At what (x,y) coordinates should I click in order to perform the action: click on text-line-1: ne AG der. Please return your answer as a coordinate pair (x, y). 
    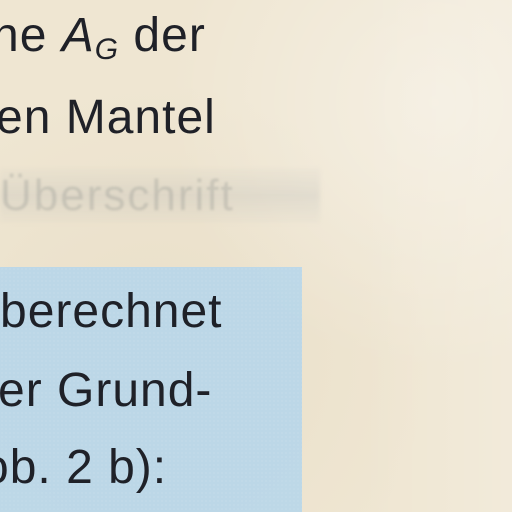
    Looking at the image, I should click on (103, 39).